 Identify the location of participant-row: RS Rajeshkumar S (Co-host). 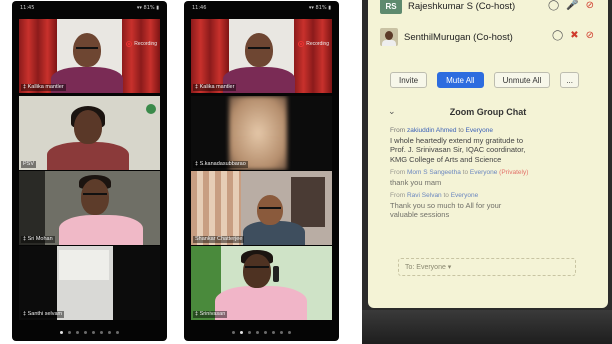
(447, 7).